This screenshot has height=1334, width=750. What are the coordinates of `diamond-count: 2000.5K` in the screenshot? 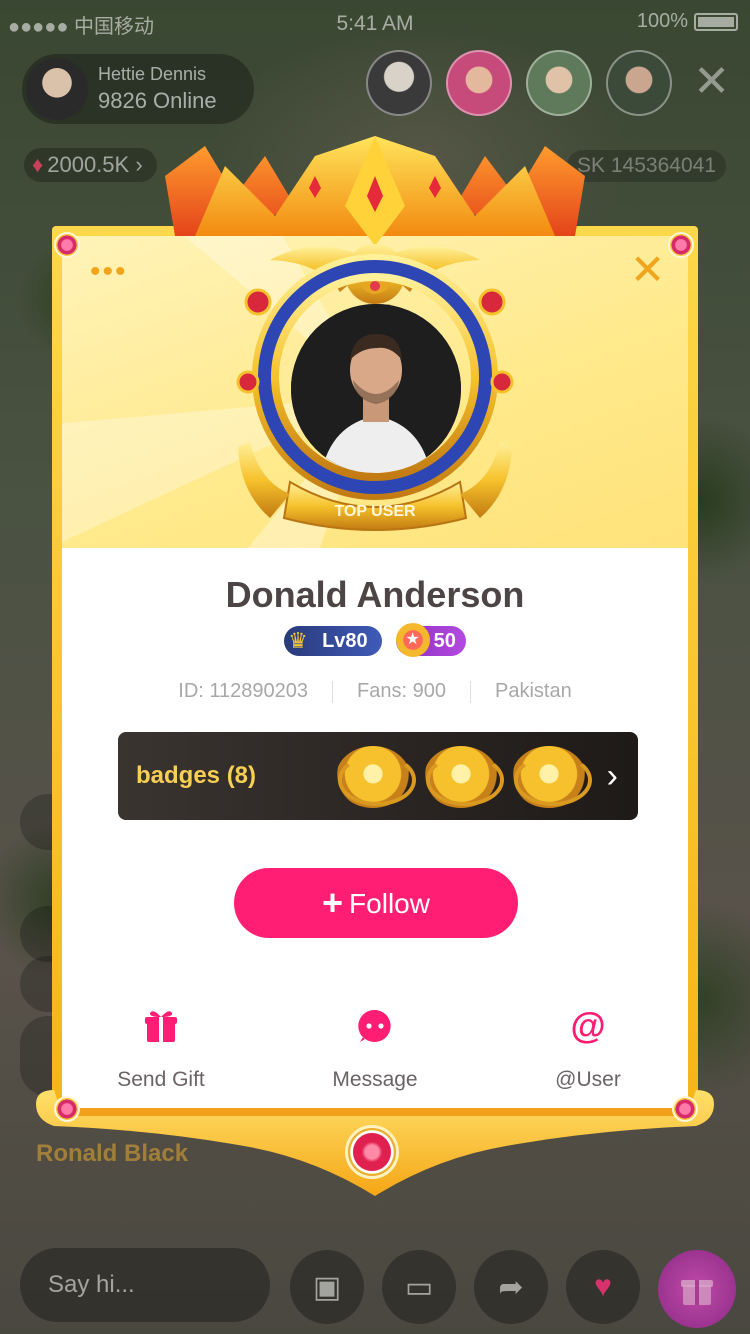 It's located at (88, 164).